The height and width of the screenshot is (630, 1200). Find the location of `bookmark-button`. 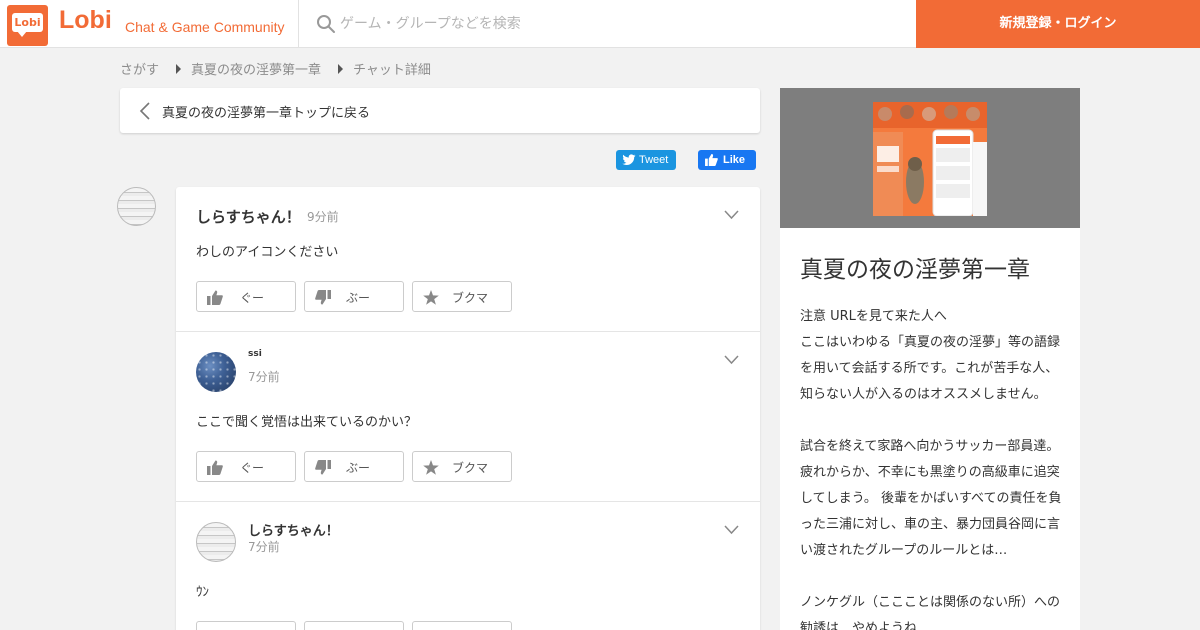

bookmark-button is located at coordinates (462, 625).